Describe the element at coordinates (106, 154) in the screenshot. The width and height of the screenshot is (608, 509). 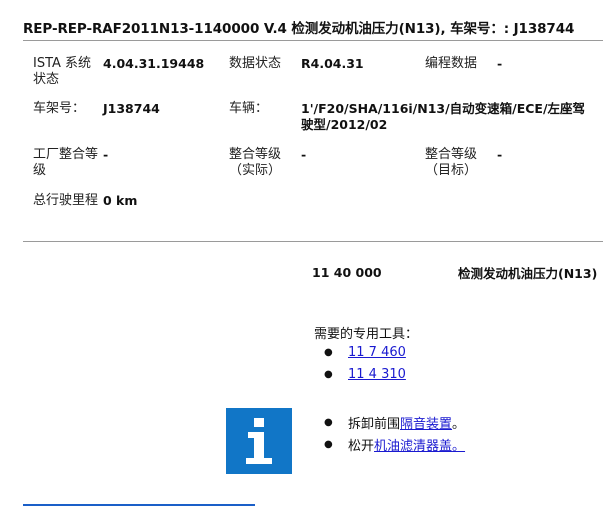
I see `factory-integration-value: -` at that location.